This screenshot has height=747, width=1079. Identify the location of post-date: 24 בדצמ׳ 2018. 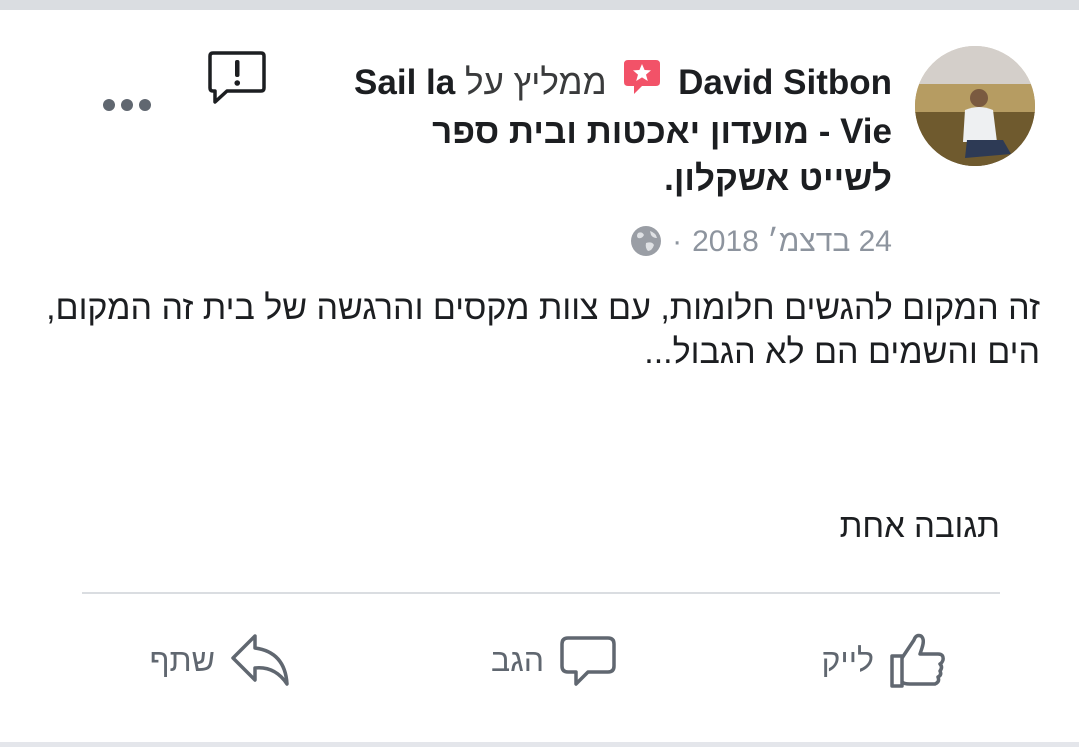
(792, 241).